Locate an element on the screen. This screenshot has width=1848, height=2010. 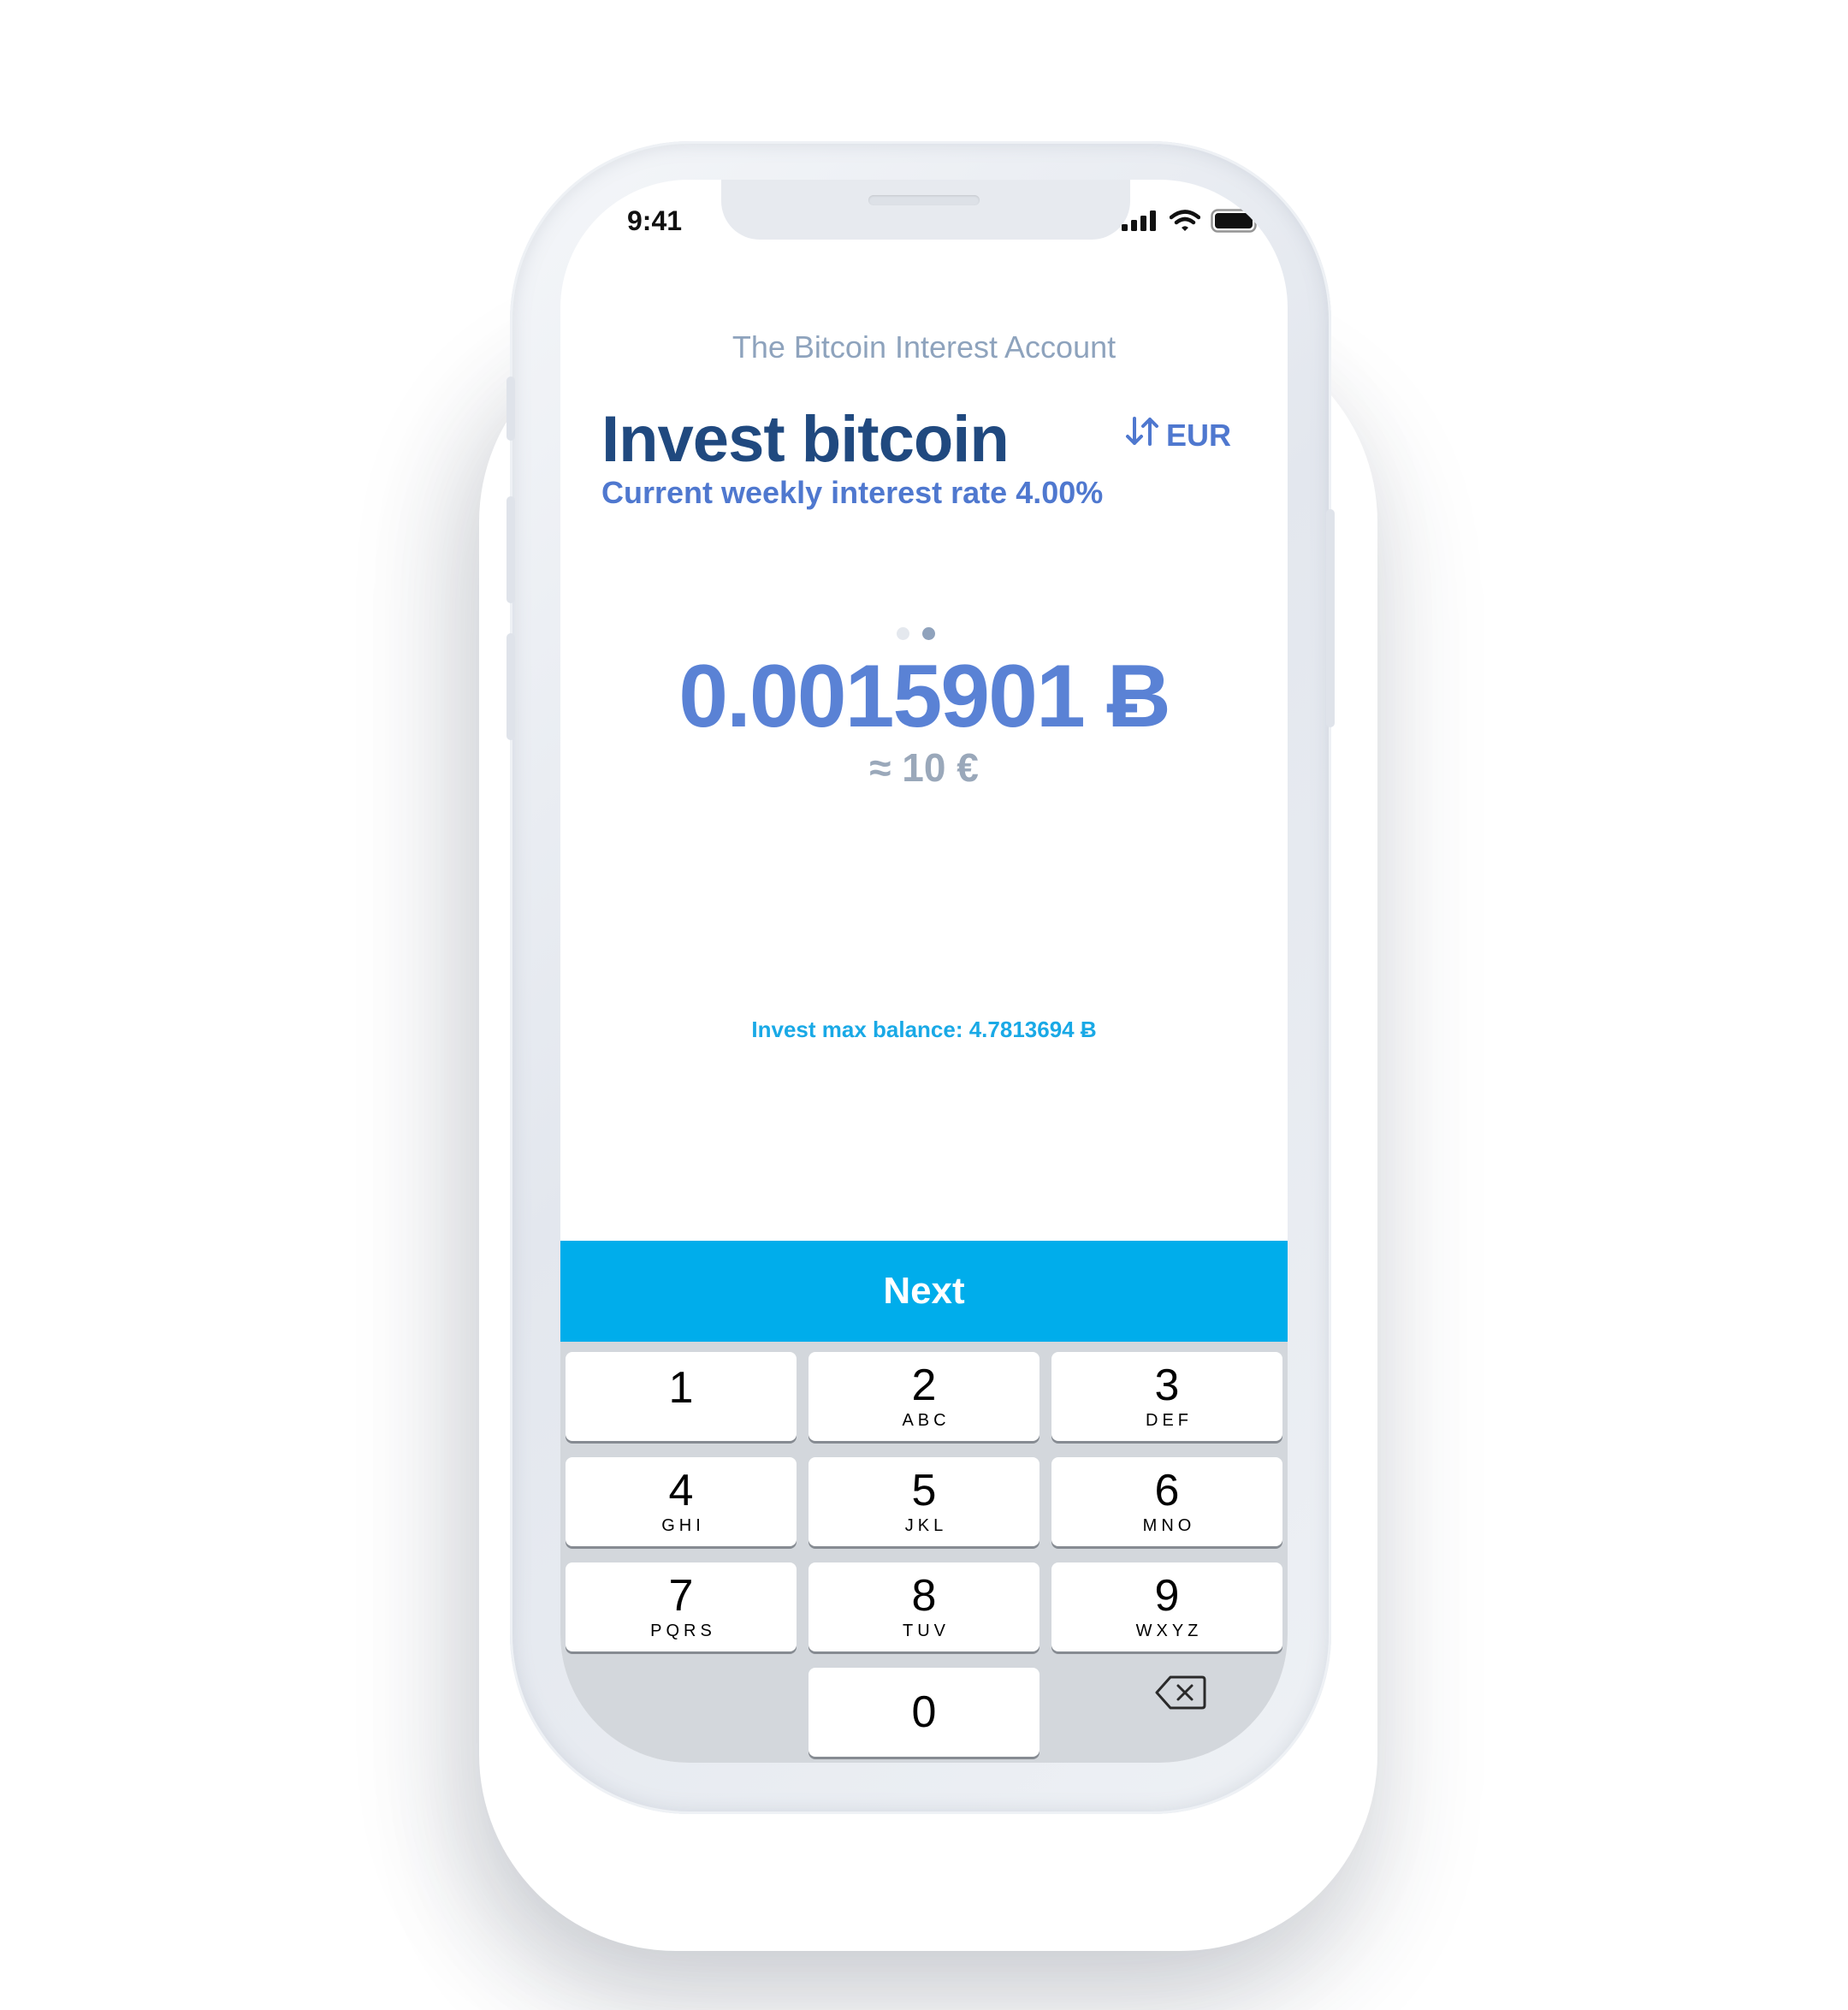
swap-arrows-icon is located at coordinates (1142, 435).